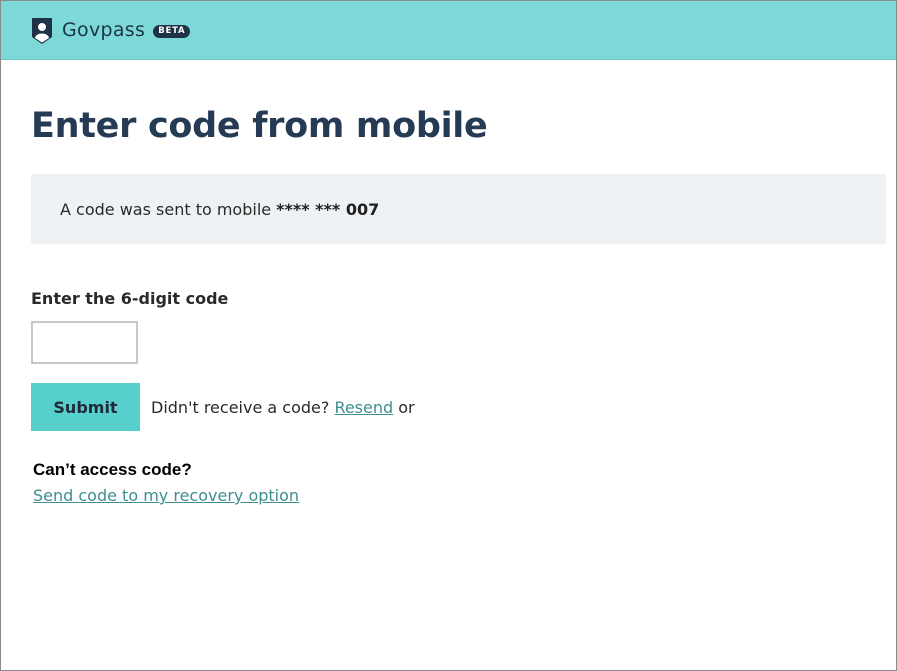  What do you see at coordinates (328, 209) in the screenshot?
I see `masked-phone-number: **** *** 007` at bounding box center [328, 209].